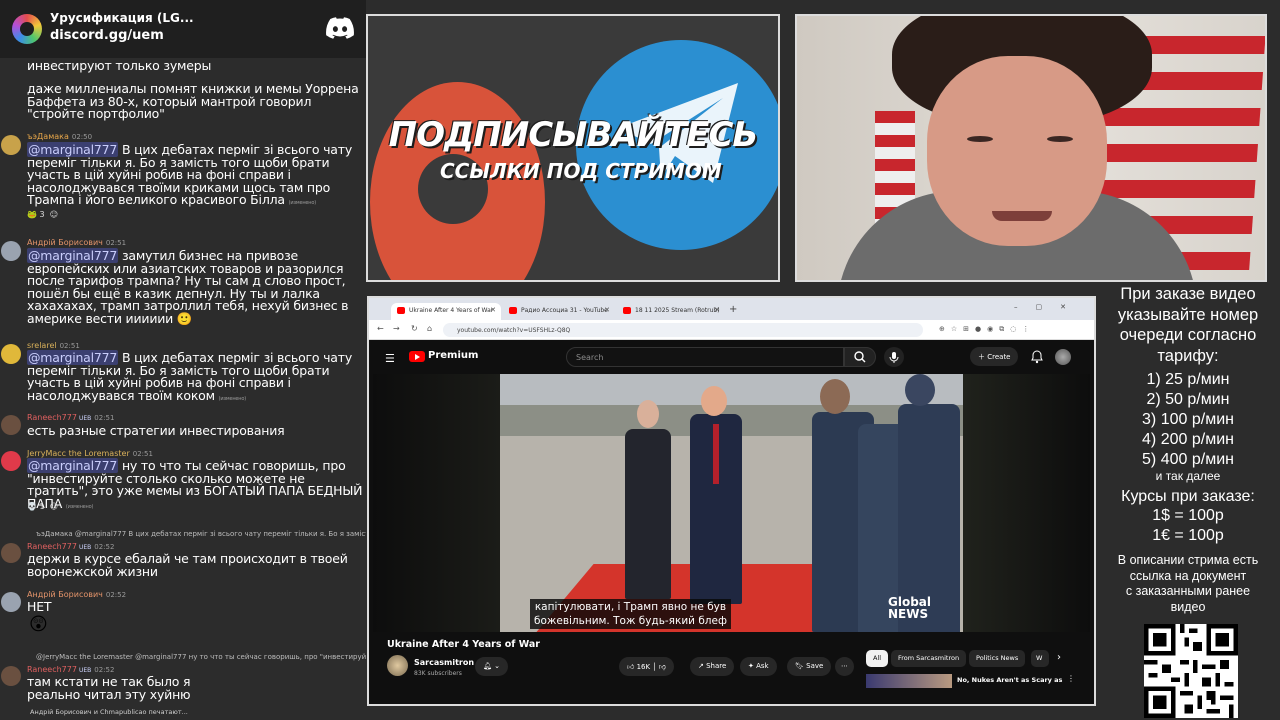  What do you see at coordinates (860, 357) in the screenshot?
I see `search-button` at bounding box center [860, 357].